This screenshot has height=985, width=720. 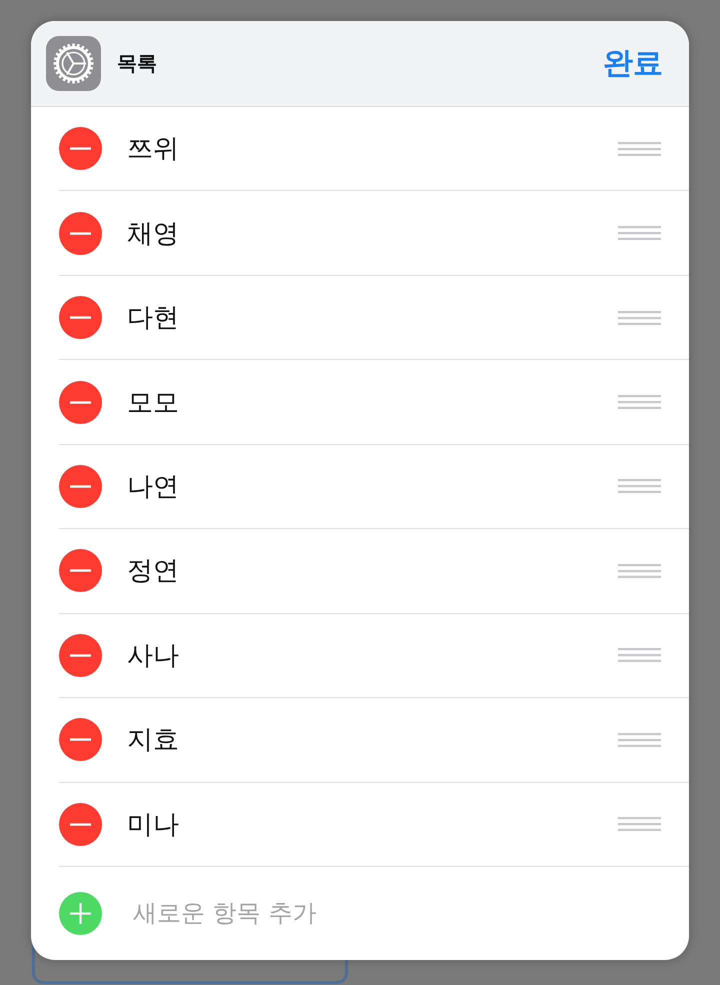 I want to click on settings-icon, so click(x=73, y=63).